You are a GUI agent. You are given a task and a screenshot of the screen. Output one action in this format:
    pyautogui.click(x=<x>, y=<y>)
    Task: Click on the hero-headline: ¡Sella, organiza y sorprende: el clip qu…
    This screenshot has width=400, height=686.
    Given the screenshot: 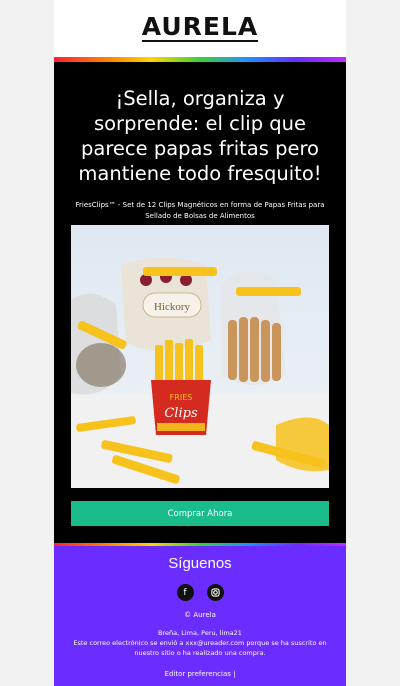 What is the action you would take?
    pyautogui.click(x=200, y=136)
    